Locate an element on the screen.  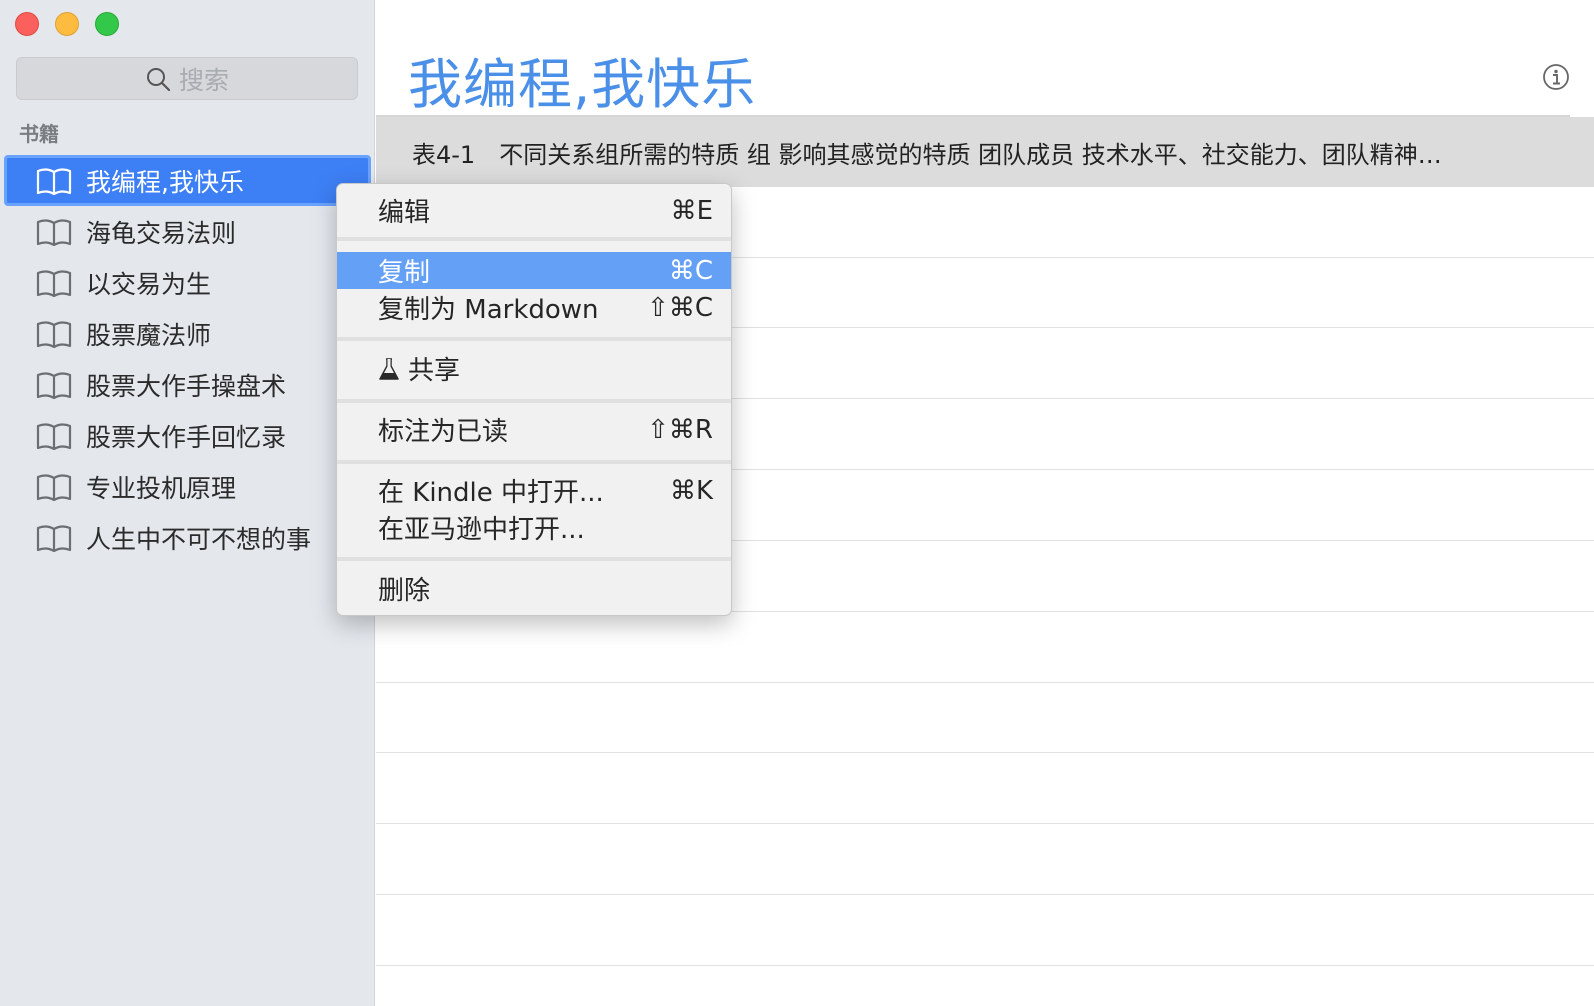
book-title: 人生中不可不想的事 is located at coordinates (199, 539).